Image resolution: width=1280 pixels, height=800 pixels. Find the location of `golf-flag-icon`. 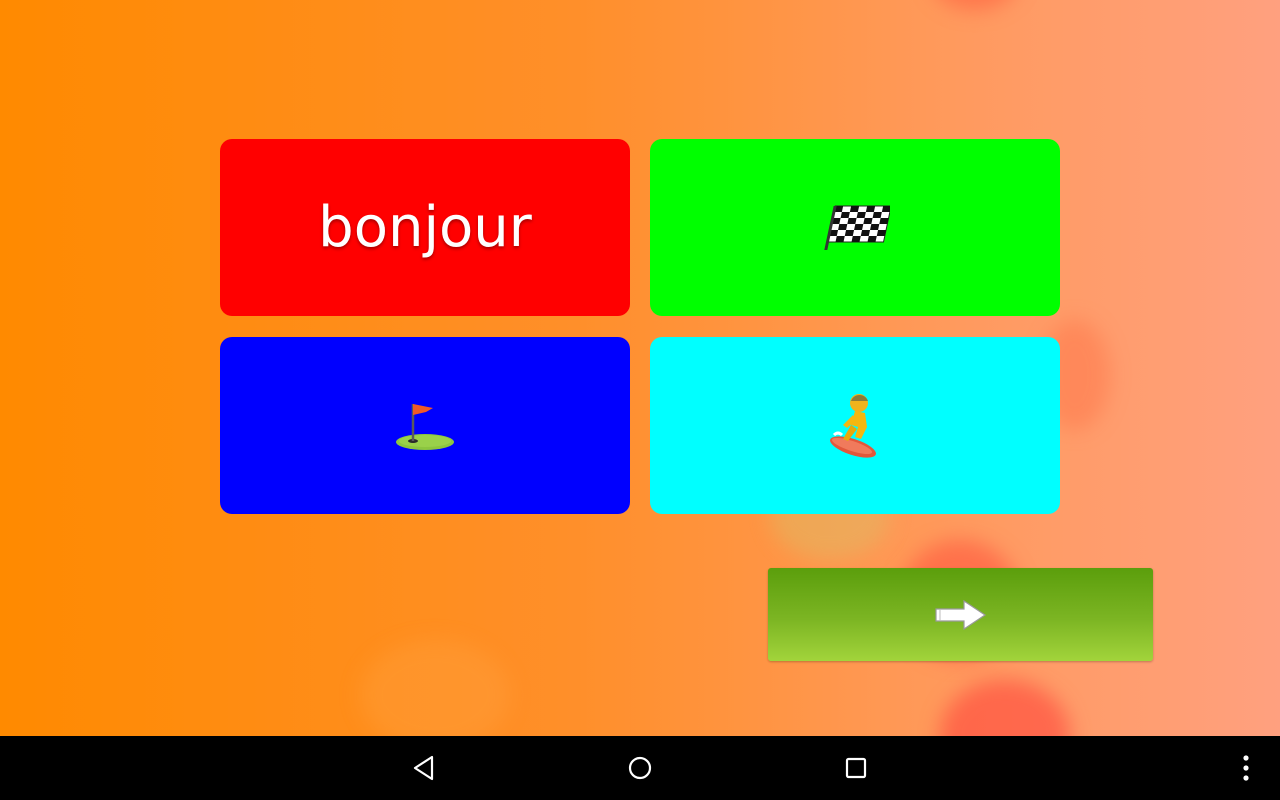

golf-flag-icon is located at coordinates (425, 426).